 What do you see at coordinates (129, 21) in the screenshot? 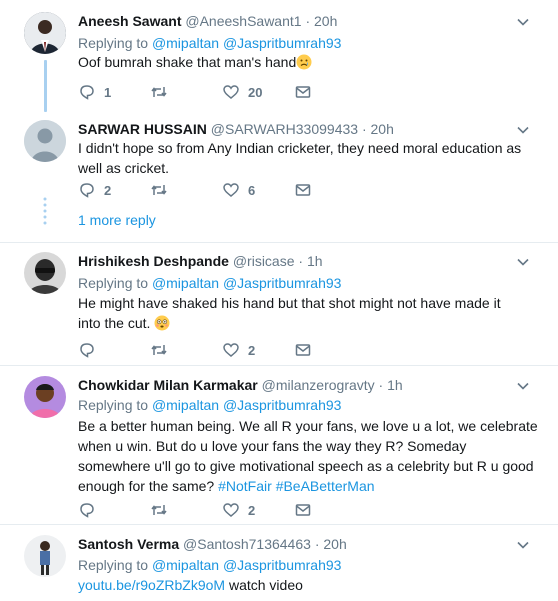
I see `display-name: Aneesh Sawant` at bounding box center [129, 21].